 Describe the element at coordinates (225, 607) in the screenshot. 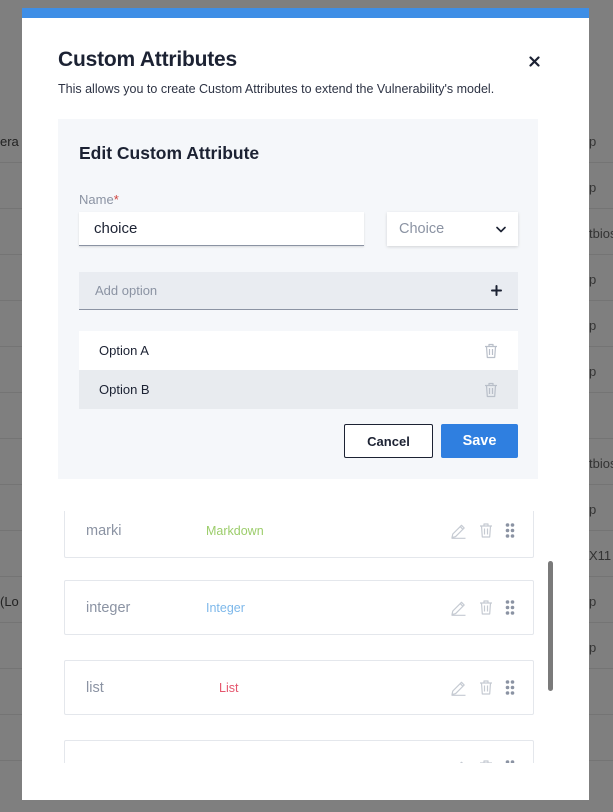

I see `attribute-type-label: Integer` at that location.